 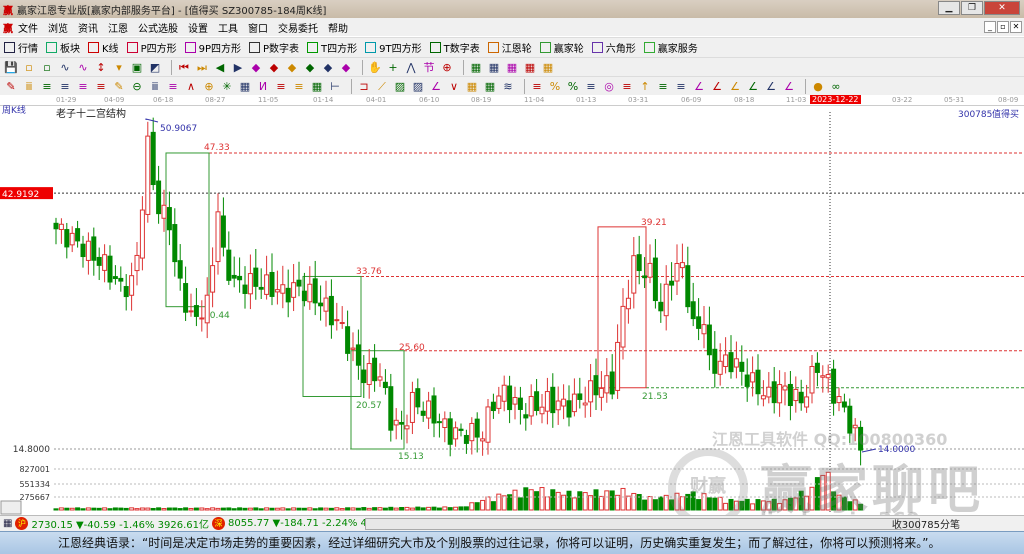 What do you see at coordinates (7, 523) in the screenshot?
I see `calculator-icon: ▦` at bounding box center [7, 523].